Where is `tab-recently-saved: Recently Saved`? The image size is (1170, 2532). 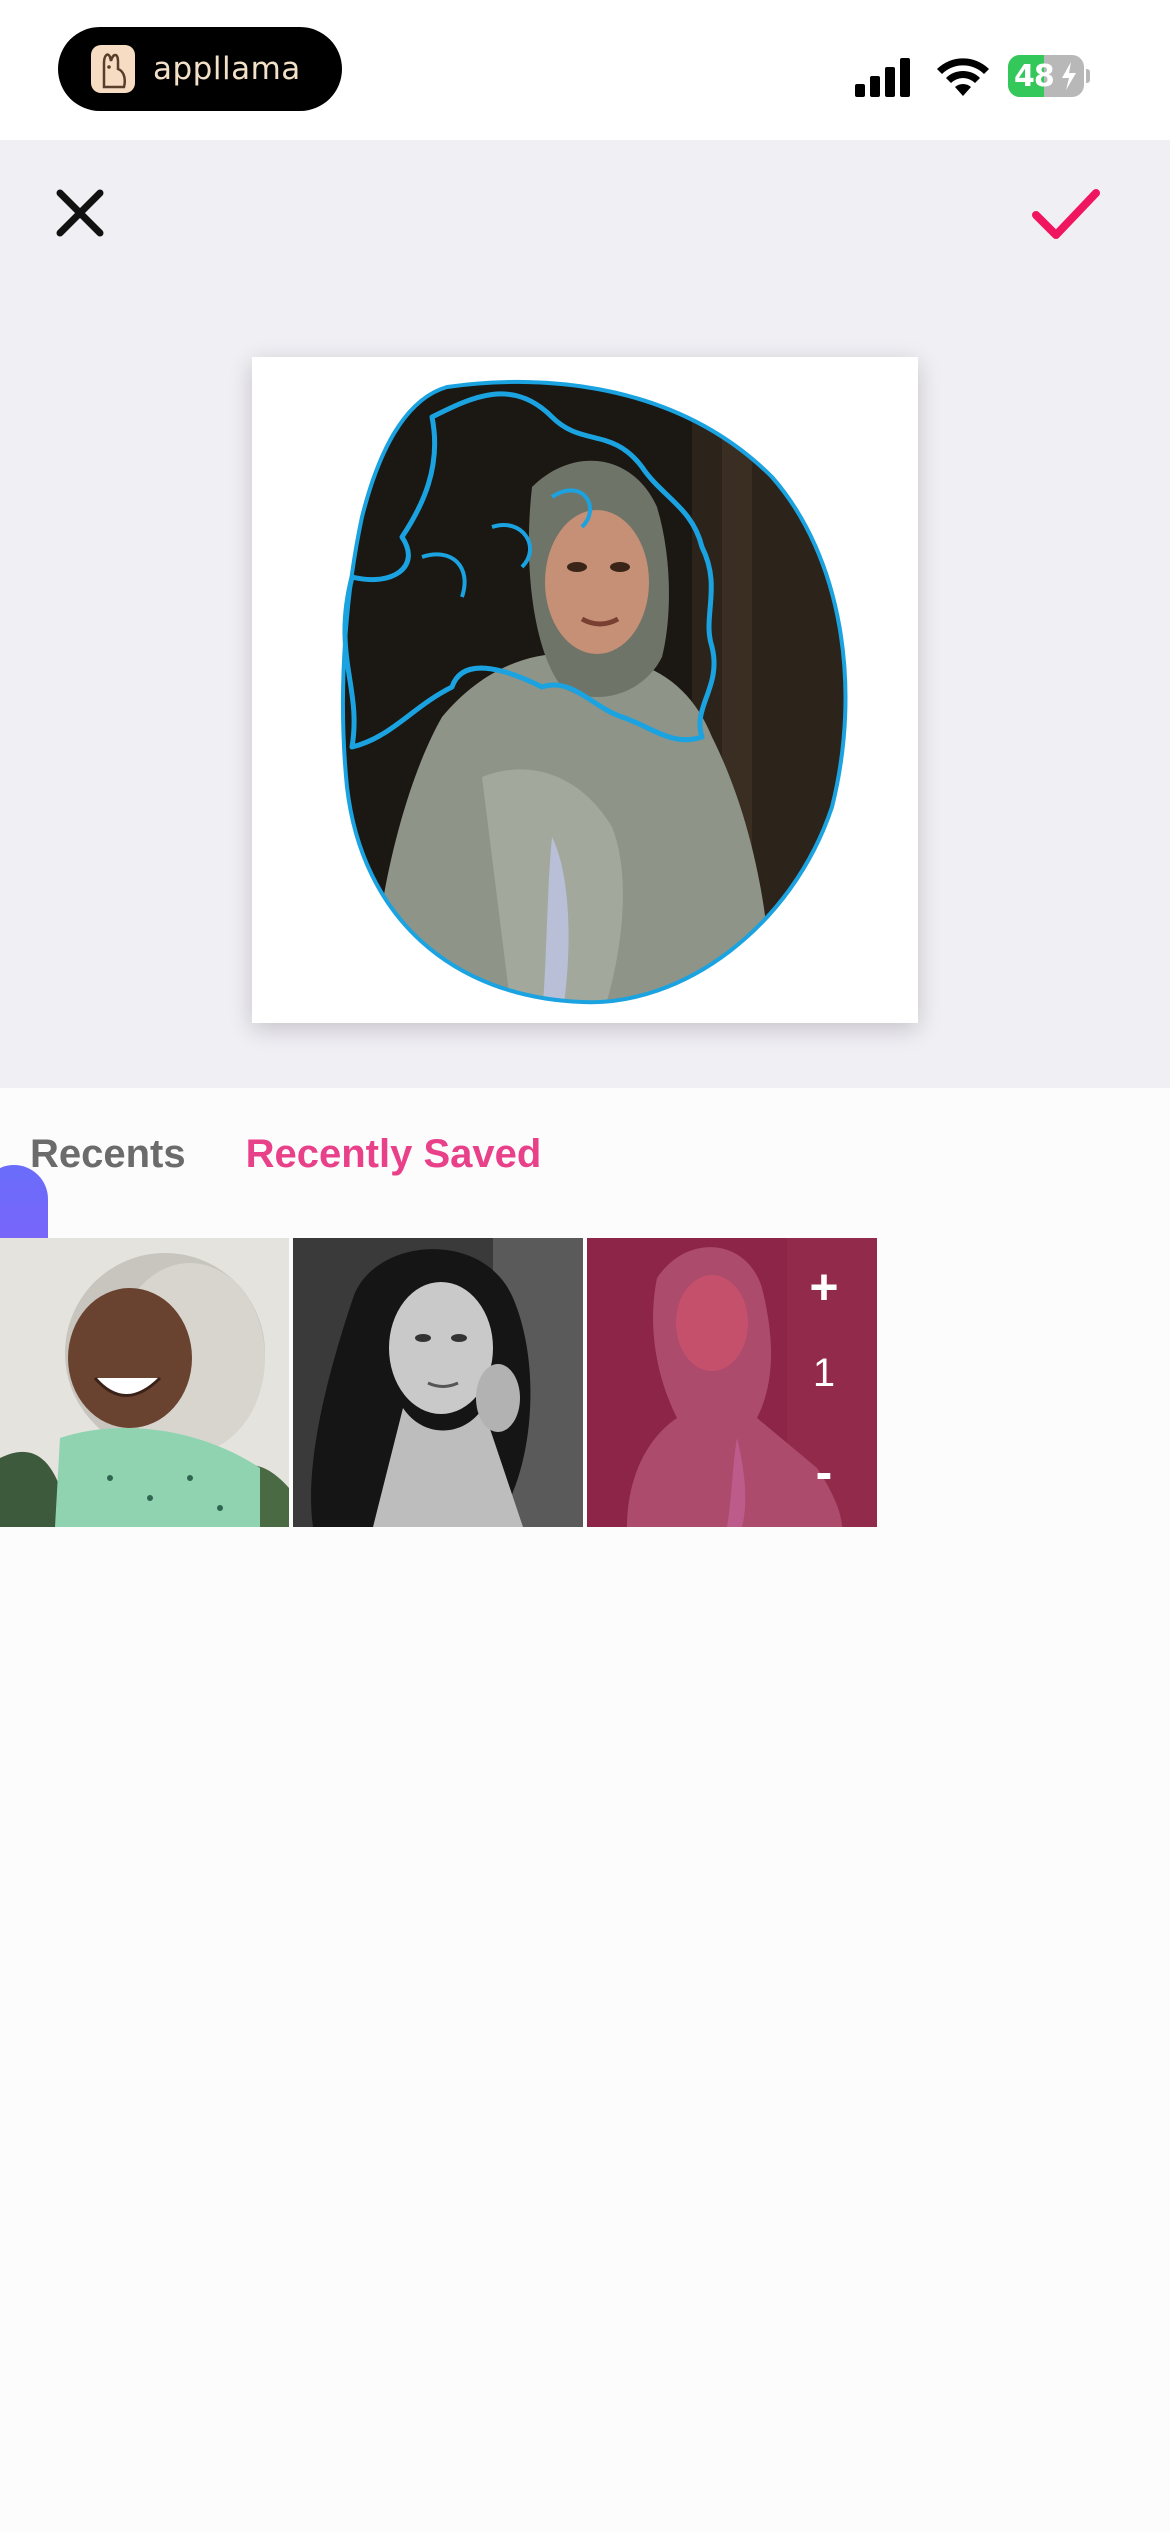
tab-recently-saved: Recently Saved is located at coordinates (394, 1154).